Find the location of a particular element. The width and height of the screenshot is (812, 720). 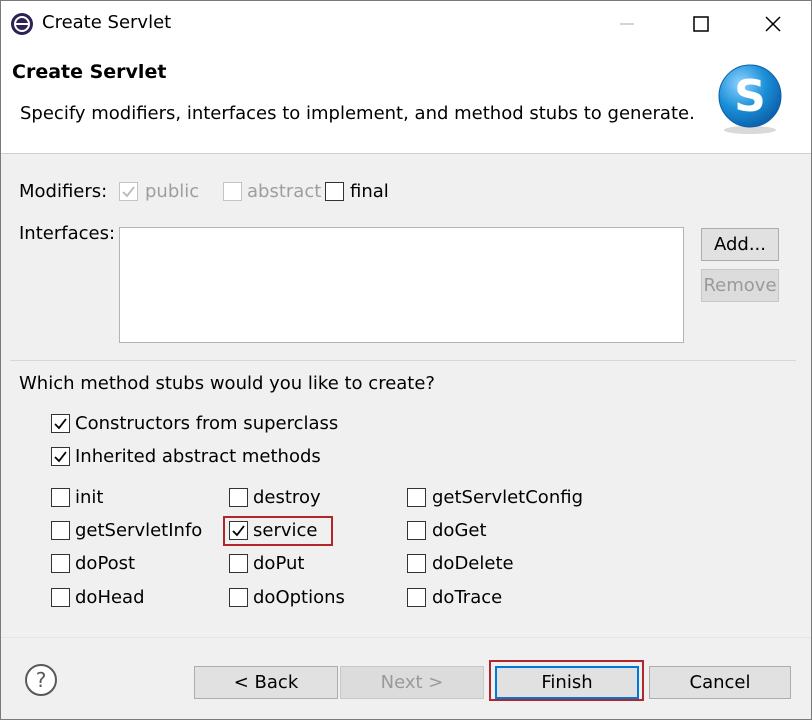

dodelete-checkbox is located at coordinates (416, 563).